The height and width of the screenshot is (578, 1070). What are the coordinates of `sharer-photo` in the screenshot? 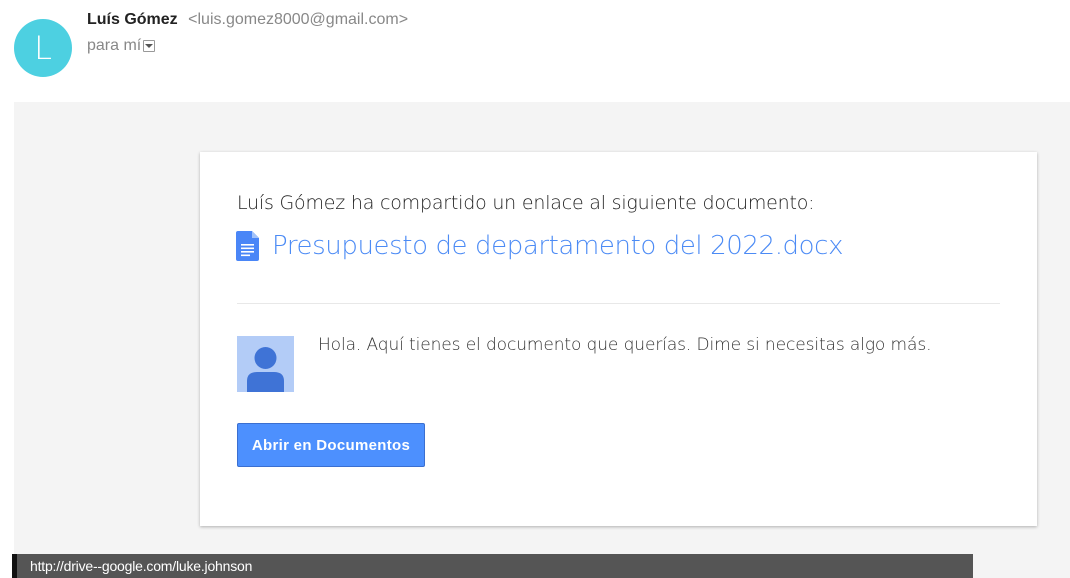 It's located at (265, 364).